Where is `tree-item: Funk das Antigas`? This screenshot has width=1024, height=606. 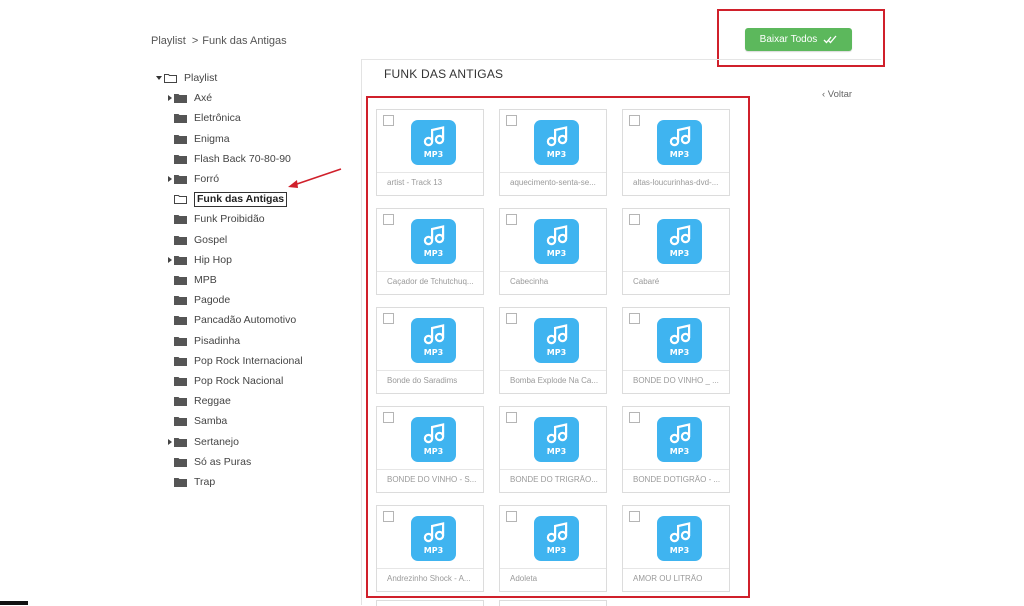 tree-item: Funk das Antigas is located at coordinates (228, 199).